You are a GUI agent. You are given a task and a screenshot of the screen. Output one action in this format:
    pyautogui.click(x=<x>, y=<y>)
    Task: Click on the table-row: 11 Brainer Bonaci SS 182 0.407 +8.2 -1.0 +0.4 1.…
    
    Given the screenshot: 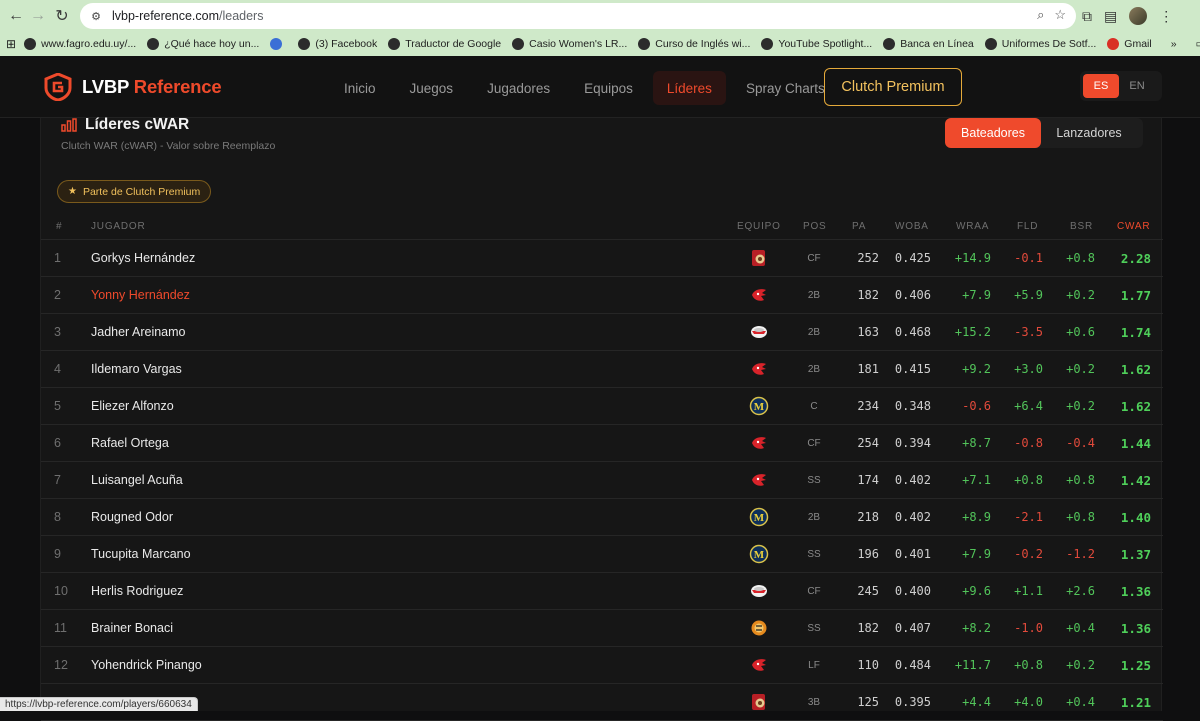 What is the action you would take?
    pyautogui.click(x=602, y=628)
    